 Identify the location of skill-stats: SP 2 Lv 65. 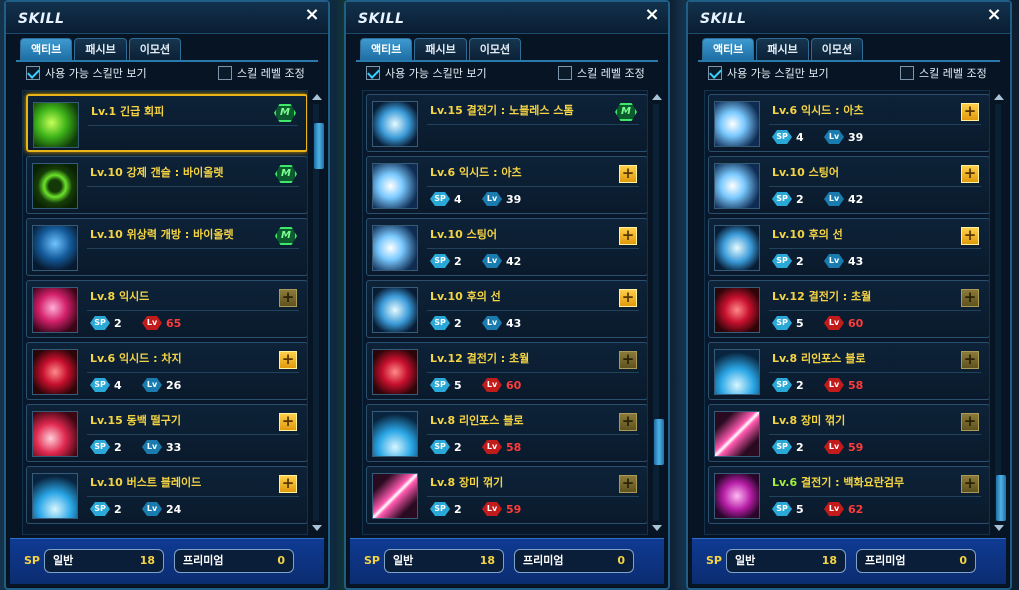
(140, 323).